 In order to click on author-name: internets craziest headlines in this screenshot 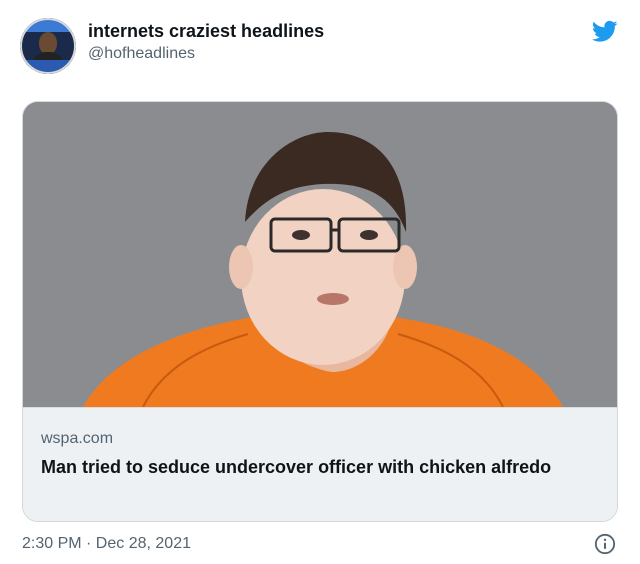, I will do `click(206, 31)`.